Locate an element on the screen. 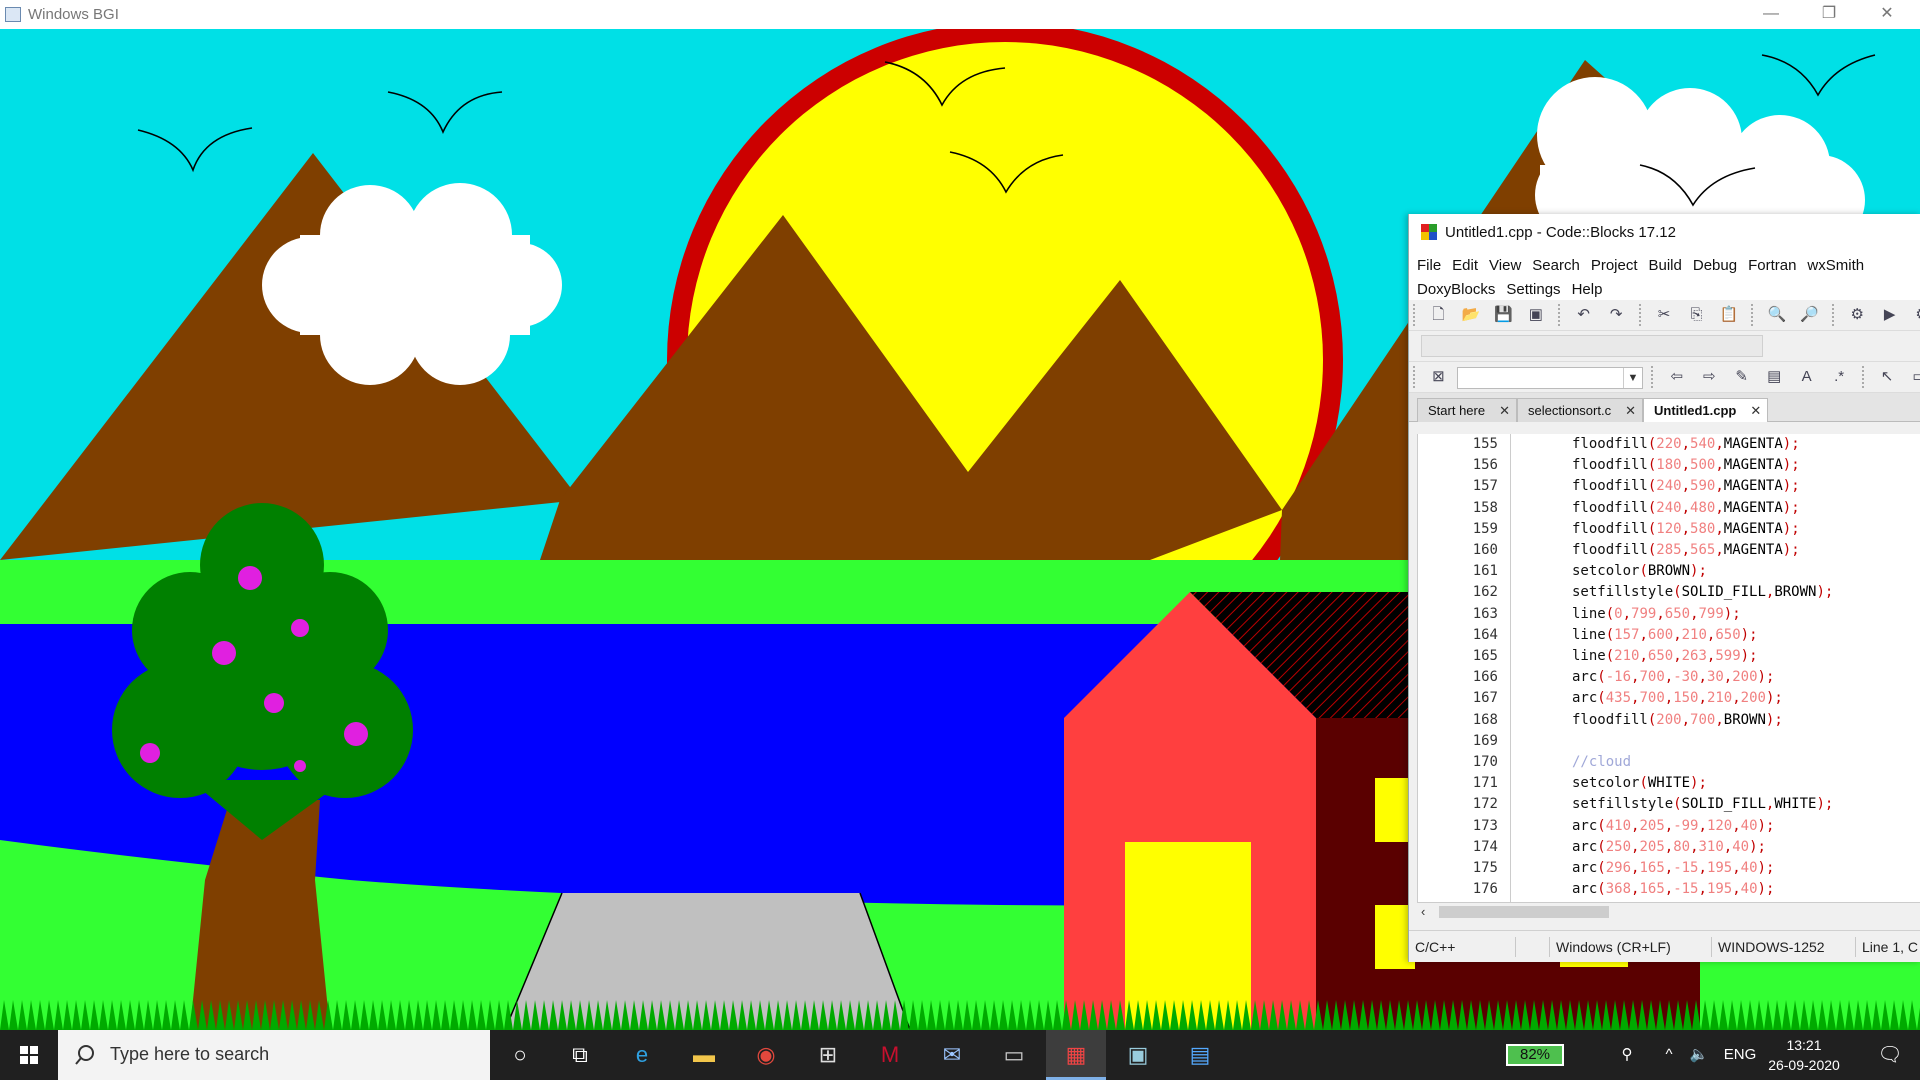 This screenshot has height=1085, width=1920. code-line: 164 line(157,600,210,650); is located at coordinates (1669, 635).